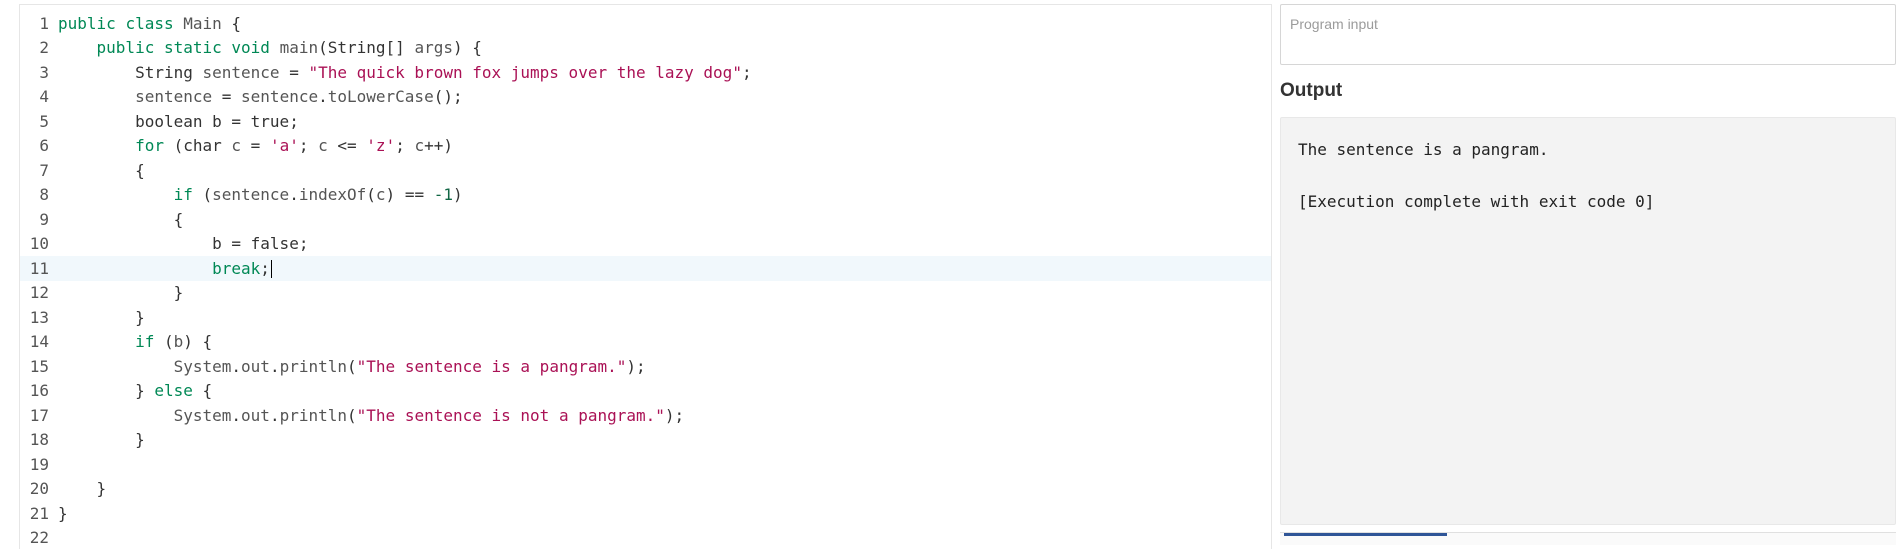  I want to click on code-line: 13 }, so click(645, 317).